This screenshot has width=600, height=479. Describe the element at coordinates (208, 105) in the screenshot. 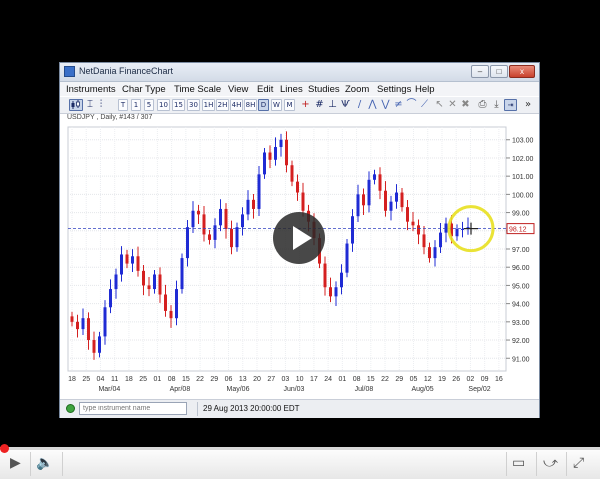

I see `timeframe-button: 1H` at that location.